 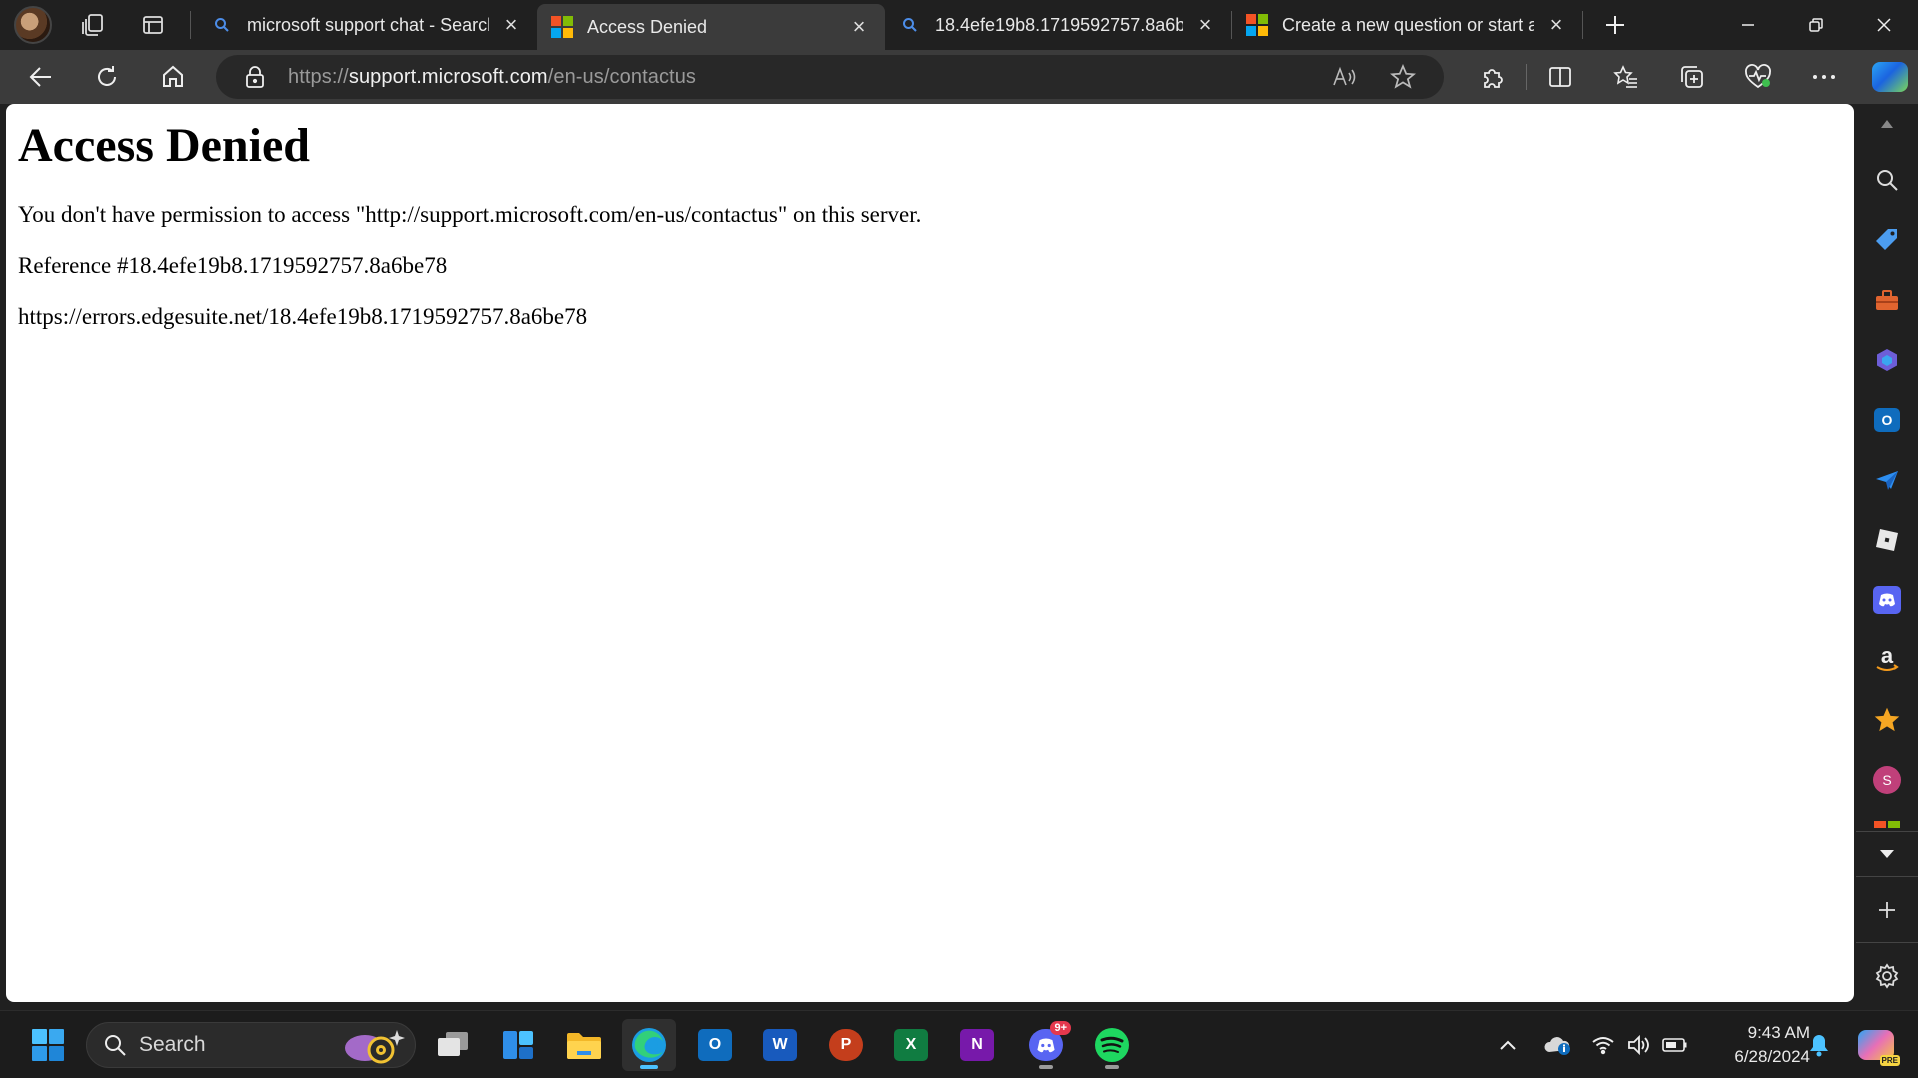 I want to click on taskbar-edge, so click(x=649, y=1045).